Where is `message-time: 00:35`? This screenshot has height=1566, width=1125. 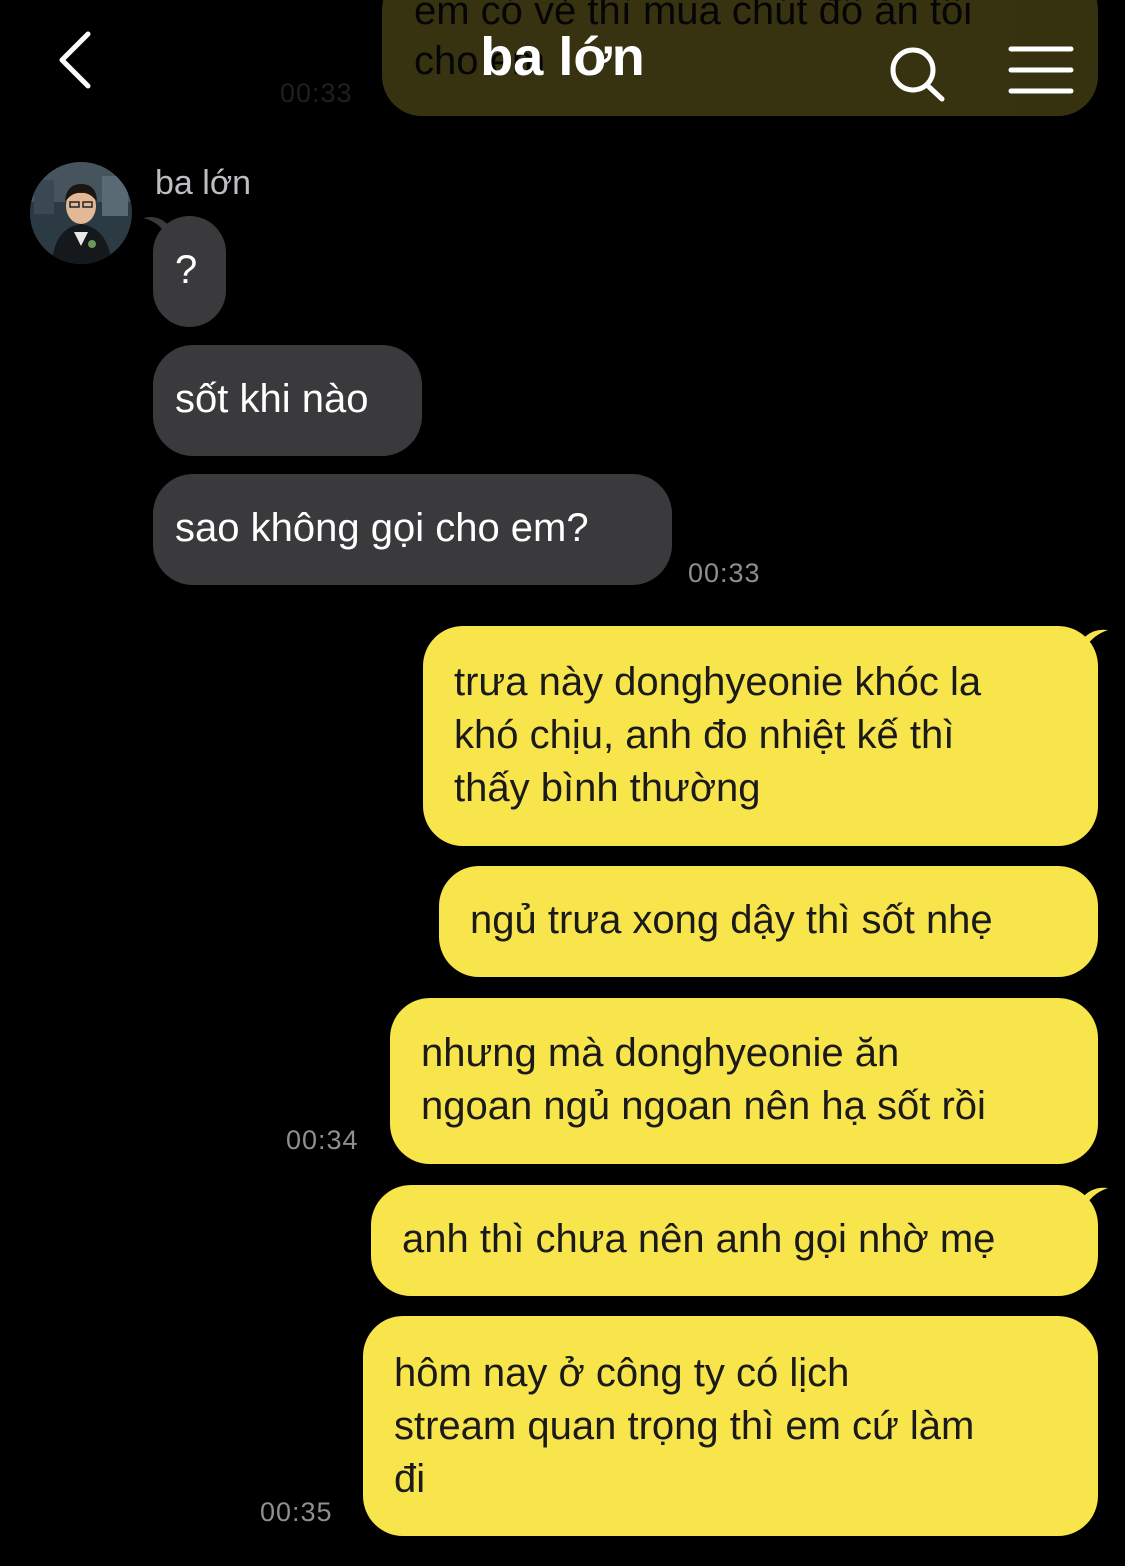 message-time: 00:35 is located at coordinates (296, 1512).